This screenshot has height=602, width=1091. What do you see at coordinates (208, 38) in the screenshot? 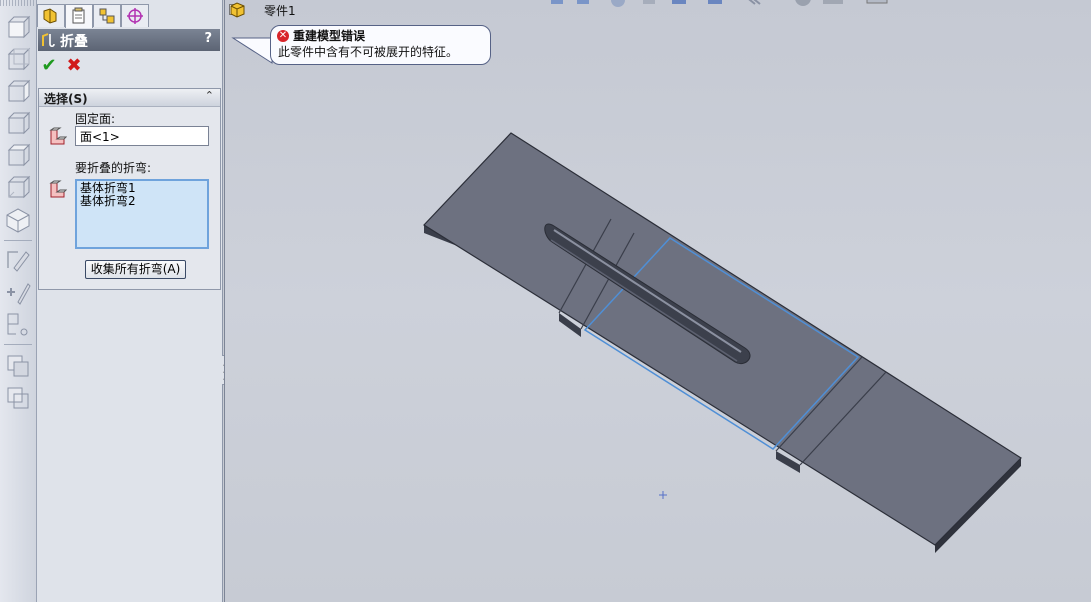
I see `help-button: ?` at bounding box center [208, 38].